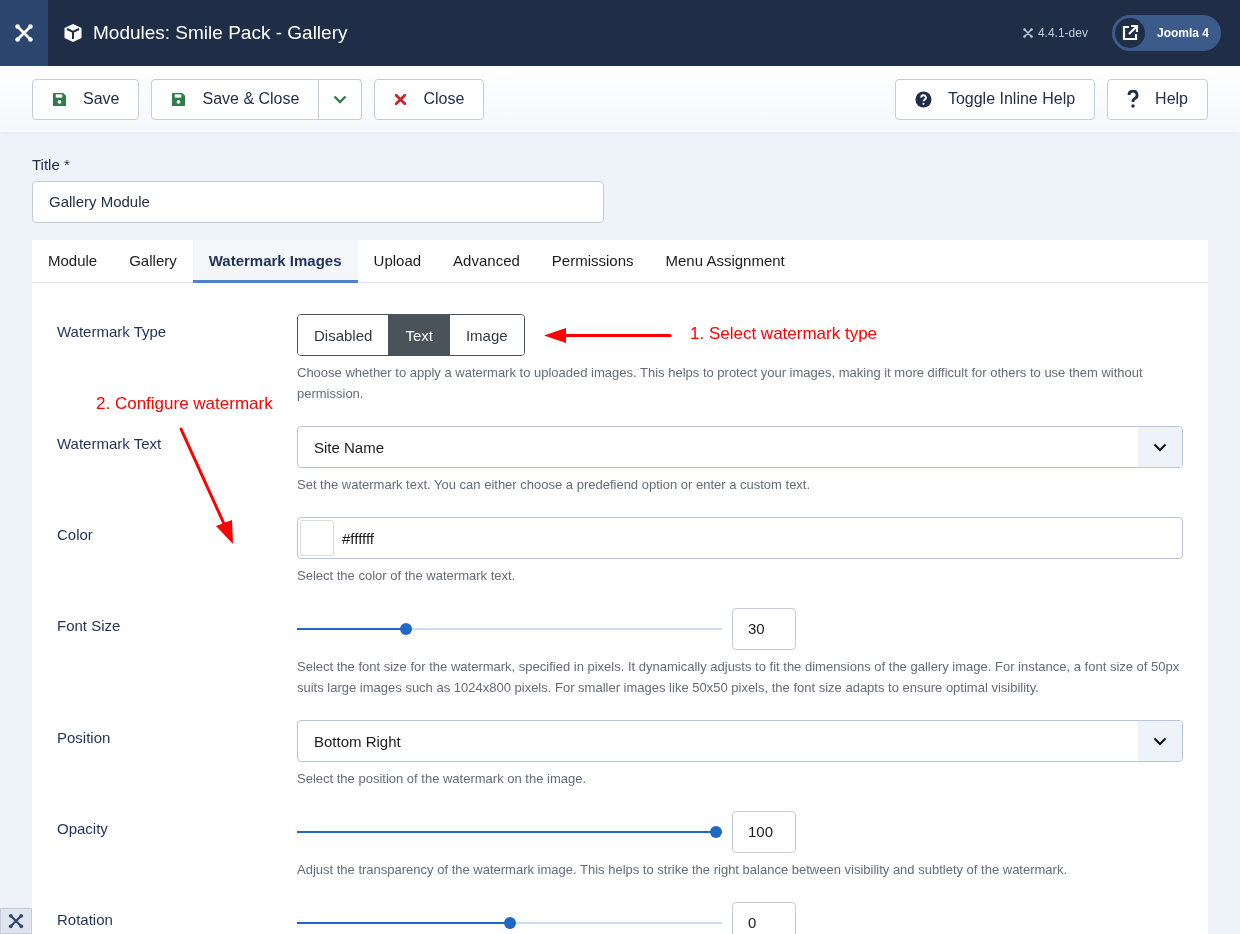 The width and height of the screenshot is (1240, 934). What do you see at coordinates (75, 534) in the screenshot?
I see `field-label: Color` at bounding box center [75, 534].